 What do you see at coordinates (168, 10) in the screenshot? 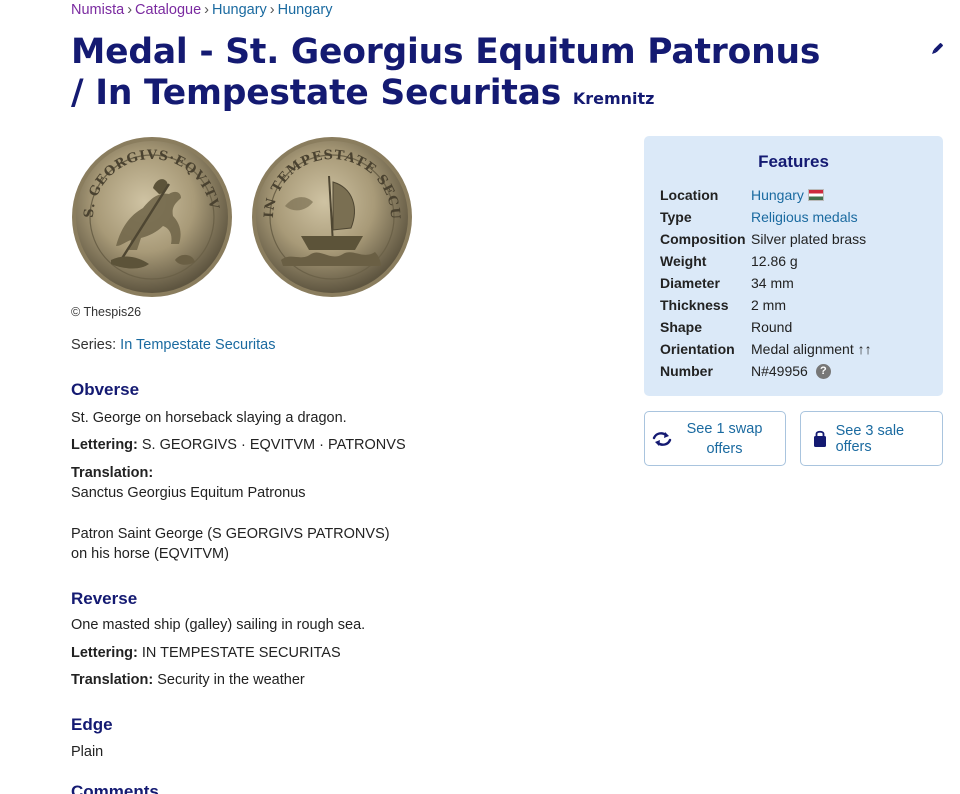
I see `breadcrumb-catalogue-link: Catalogue` at bounding box center [168, 10].